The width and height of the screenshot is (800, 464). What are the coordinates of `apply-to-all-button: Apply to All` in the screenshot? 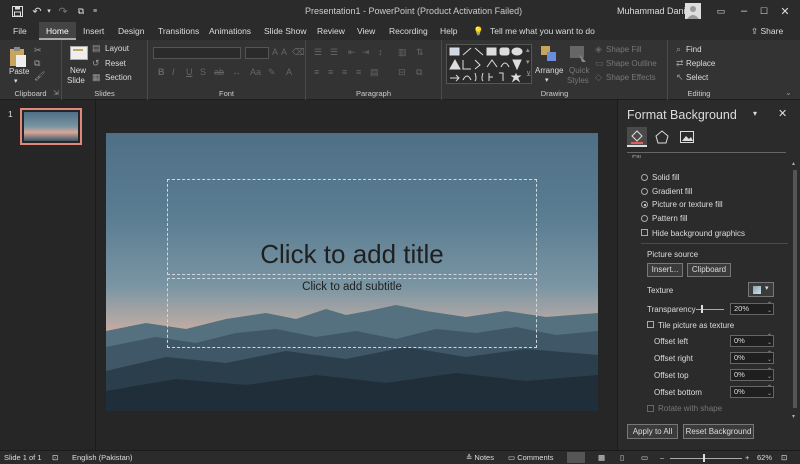 It's located at (652, 431).